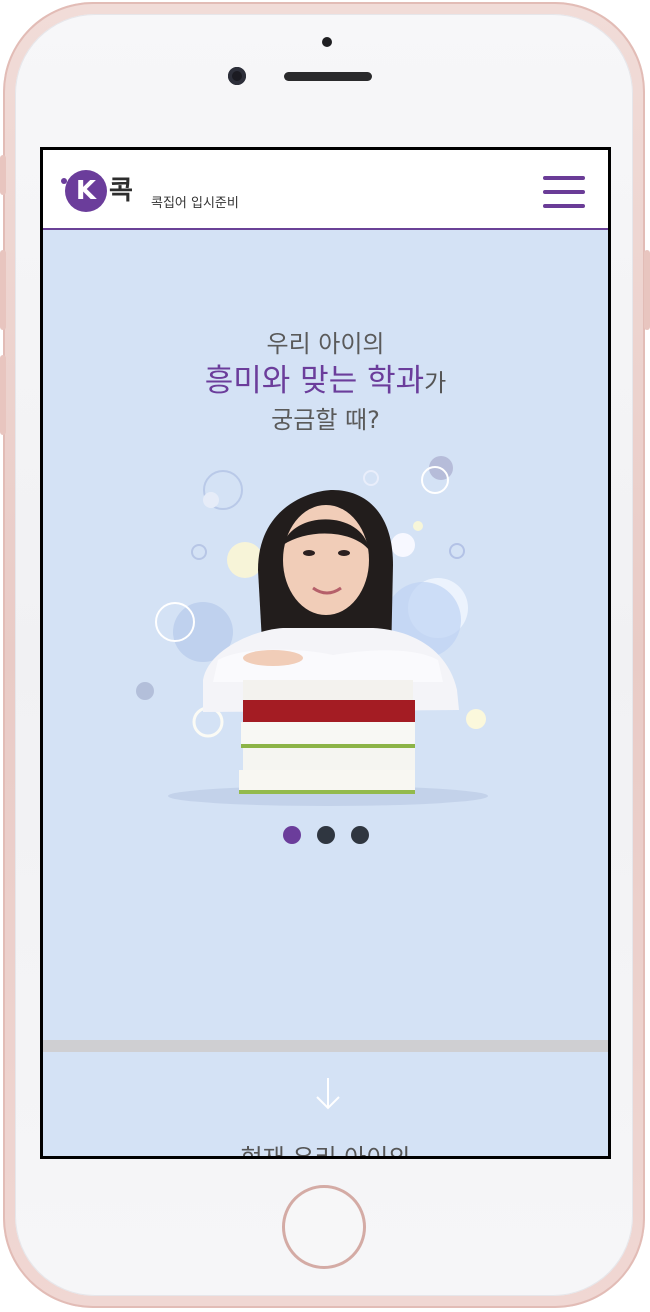 Image resolution: width=650 pixels, height=1312 pixels. I want to click on hero-headline: 우리 아이의 흥미와 맞는 학과가 궁금할 때?, so click(325, 382).